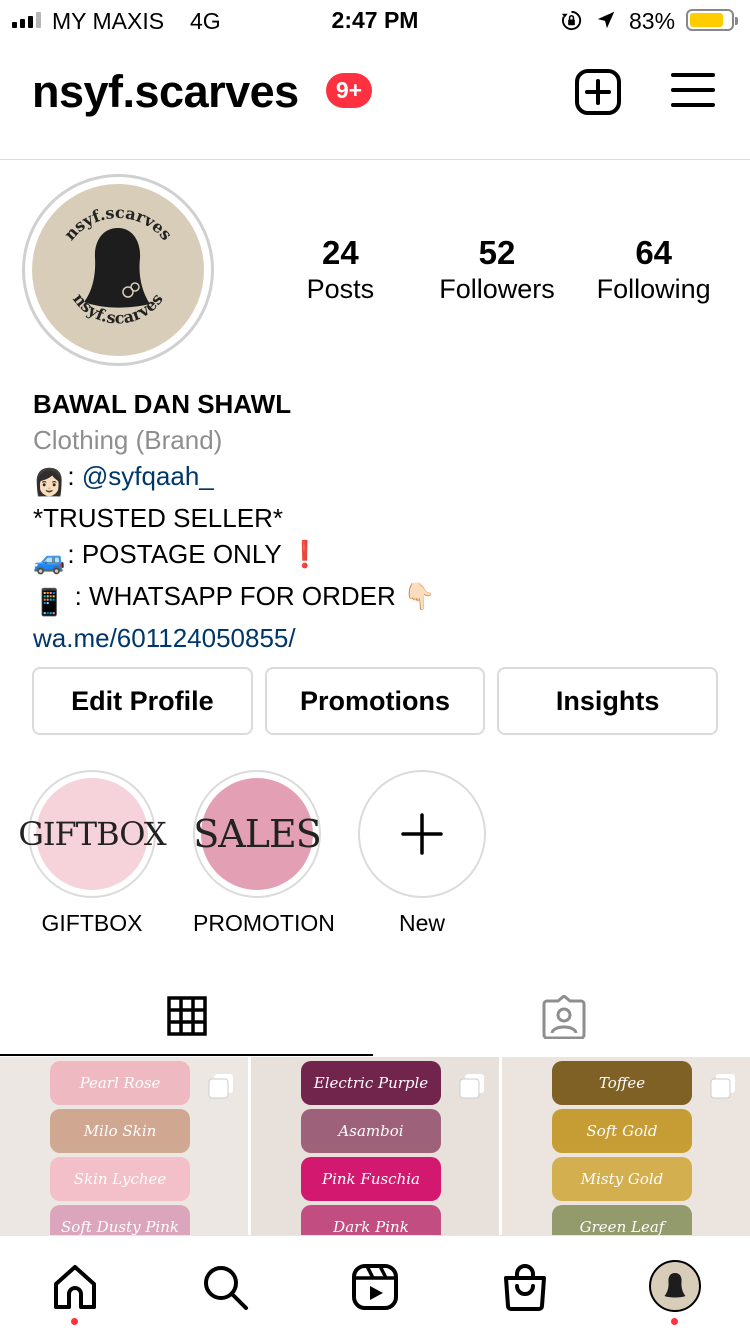  What do you see at coordinates (371, 1131) in the screenshot?
I see `scarf-fold: Asamboi` at bounding box center [371, 1131].